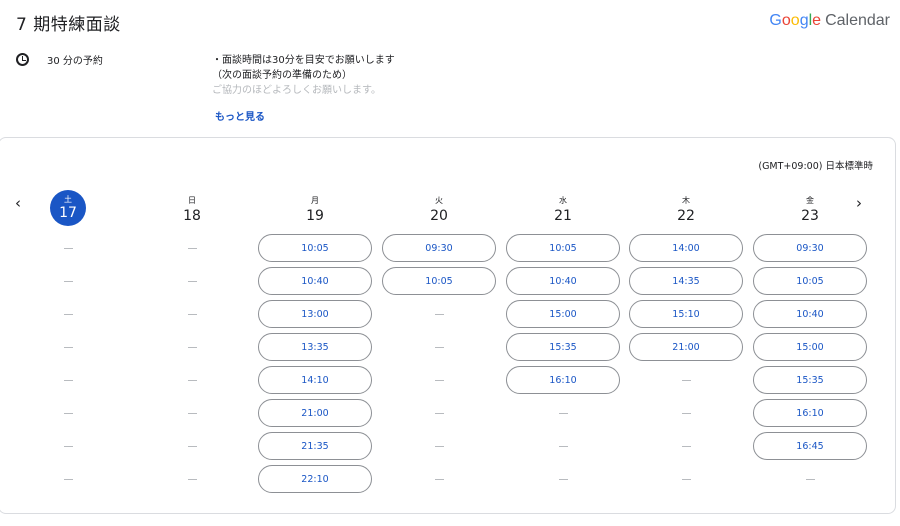 The width and height of the screenshot is (900, 526). What do you see at coordinates (68, 25) in the screenshot?
I see `page-title: 7 期特練面談` at bounding box center [68, 25].